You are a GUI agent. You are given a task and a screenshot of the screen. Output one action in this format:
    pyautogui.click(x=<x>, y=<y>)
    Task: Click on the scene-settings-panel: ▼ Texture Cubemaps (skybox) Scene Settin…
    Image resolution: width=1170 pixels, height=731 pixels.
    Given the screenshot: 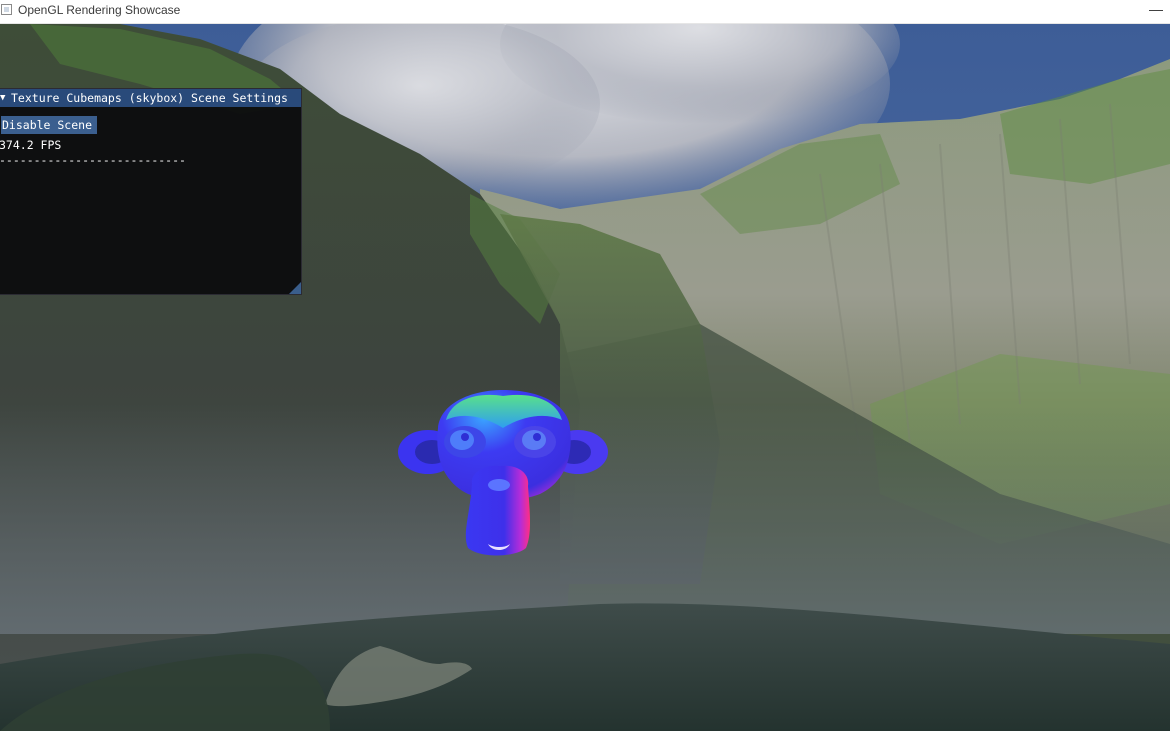 What is the action you would take?
    pyautogui.click(x=151, y=191)
    